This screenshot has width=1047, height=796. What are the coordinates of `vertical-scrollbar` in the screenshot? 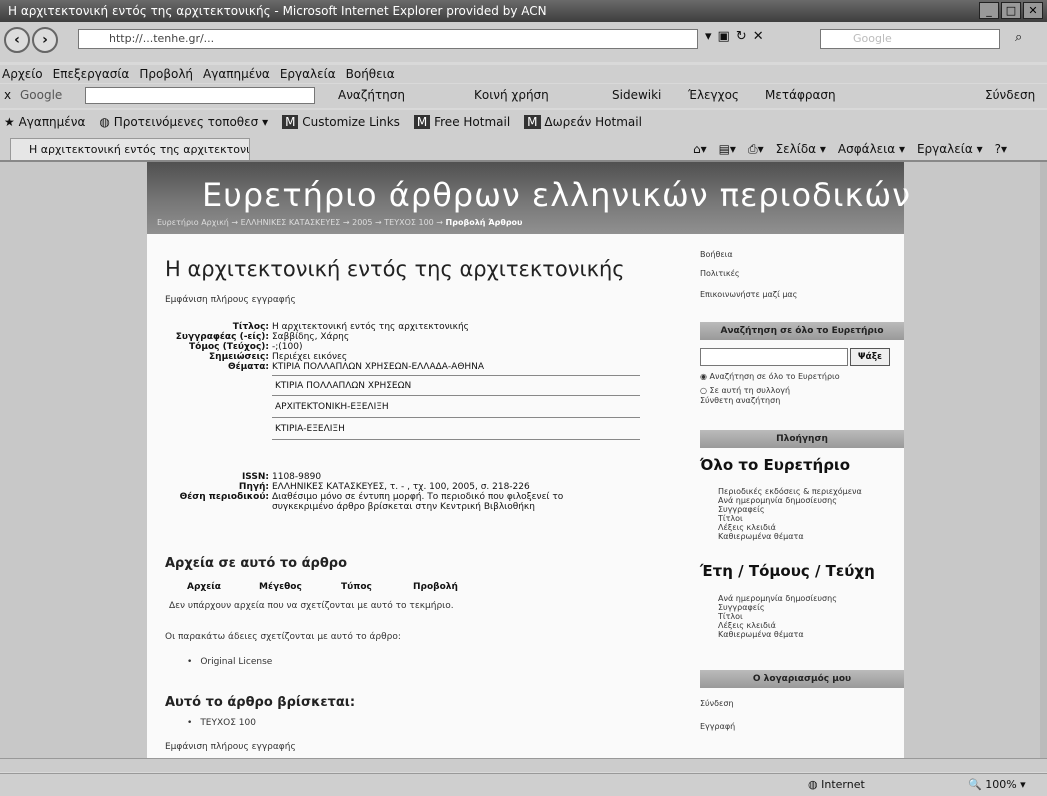 It's located at (1043, 460).